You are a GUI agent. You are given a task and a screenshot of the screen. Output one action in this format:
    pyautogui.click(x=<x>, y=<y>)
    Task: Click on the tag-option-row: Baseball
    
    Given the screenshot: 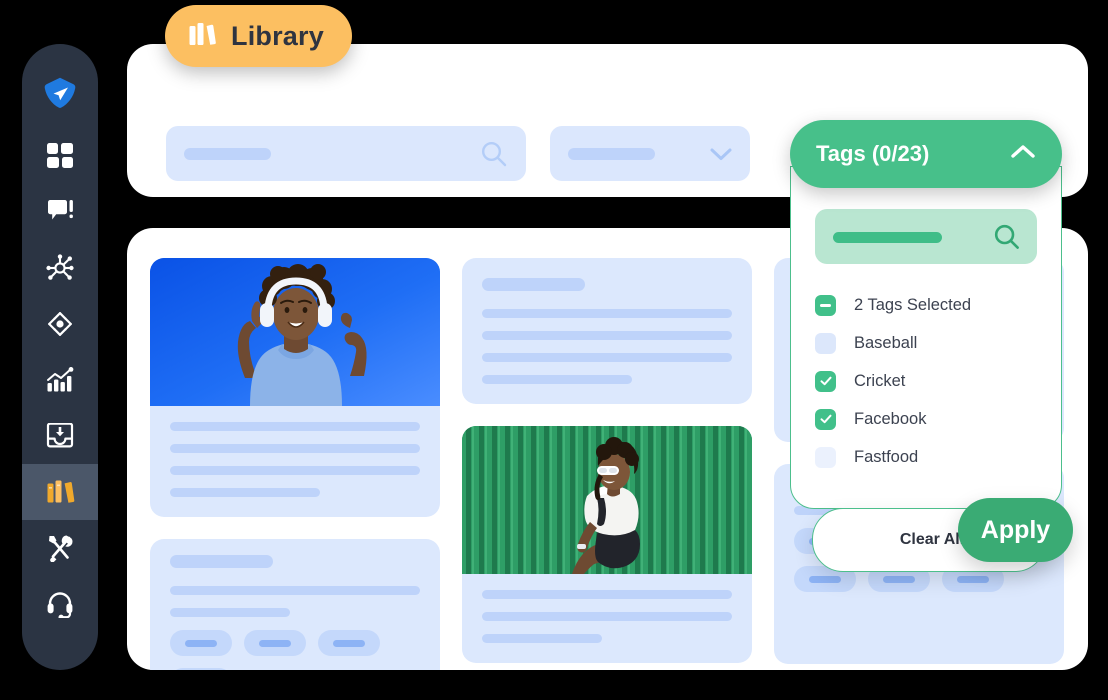 What is the action you would take?
    pyautogui.click(x=926, y=343)
    